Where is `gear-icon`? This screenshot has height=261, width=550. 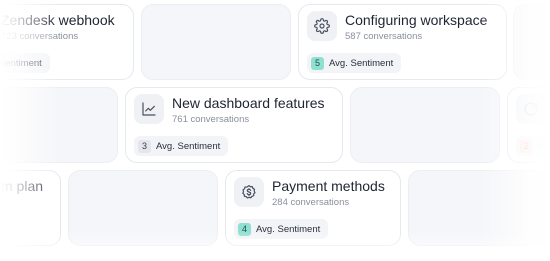 gear-icon is located at coordinates (322, 26).